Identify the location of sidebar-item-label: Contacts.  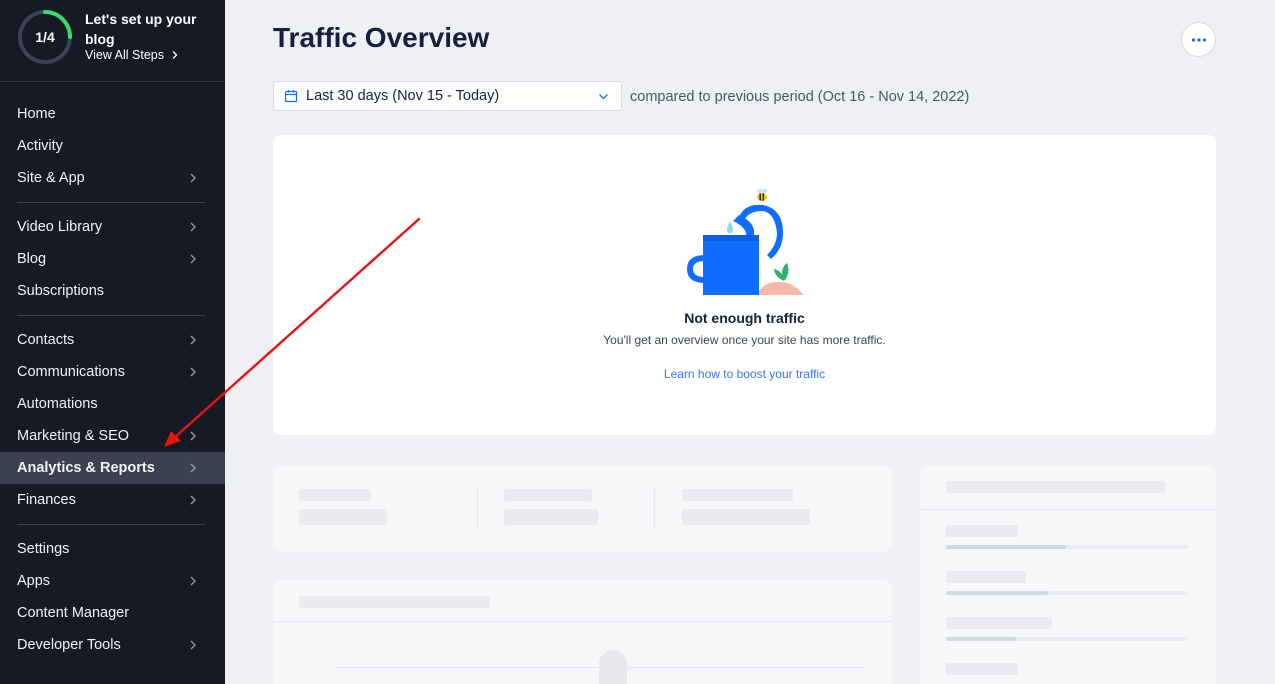
(46, 340).